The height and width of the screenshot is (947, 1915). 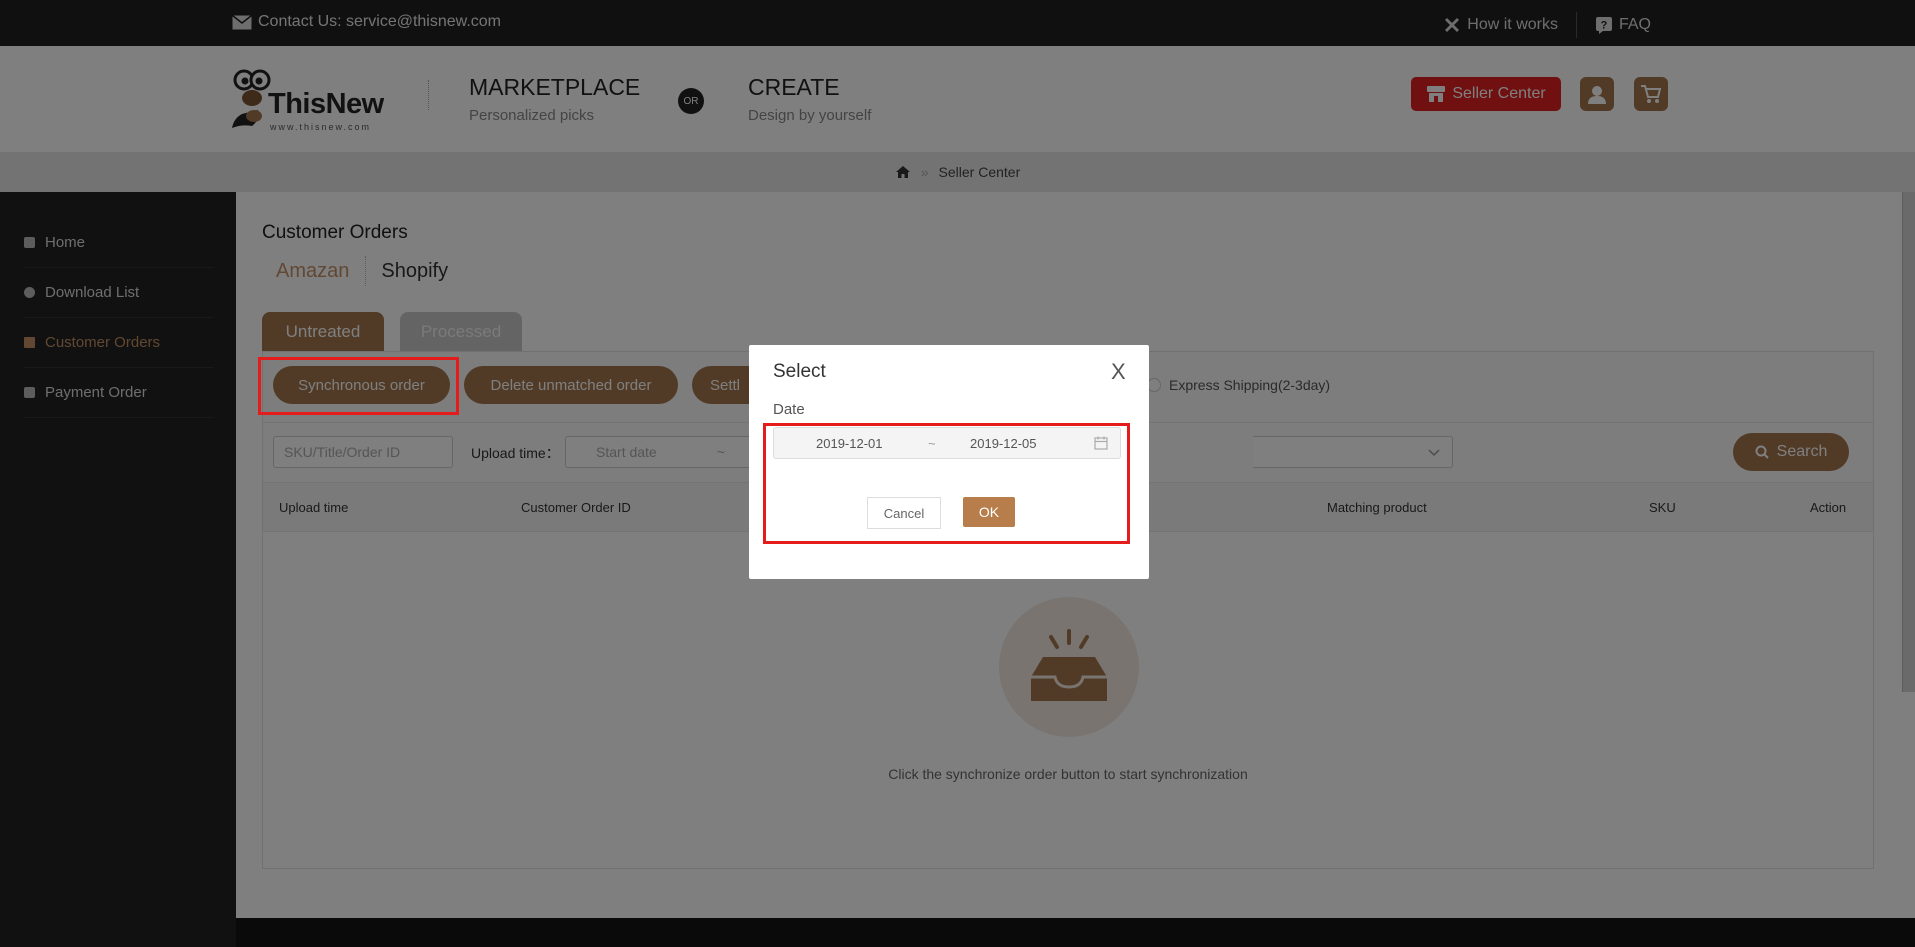 I want to click on close-icon: X, so click(x=1118, y=372).